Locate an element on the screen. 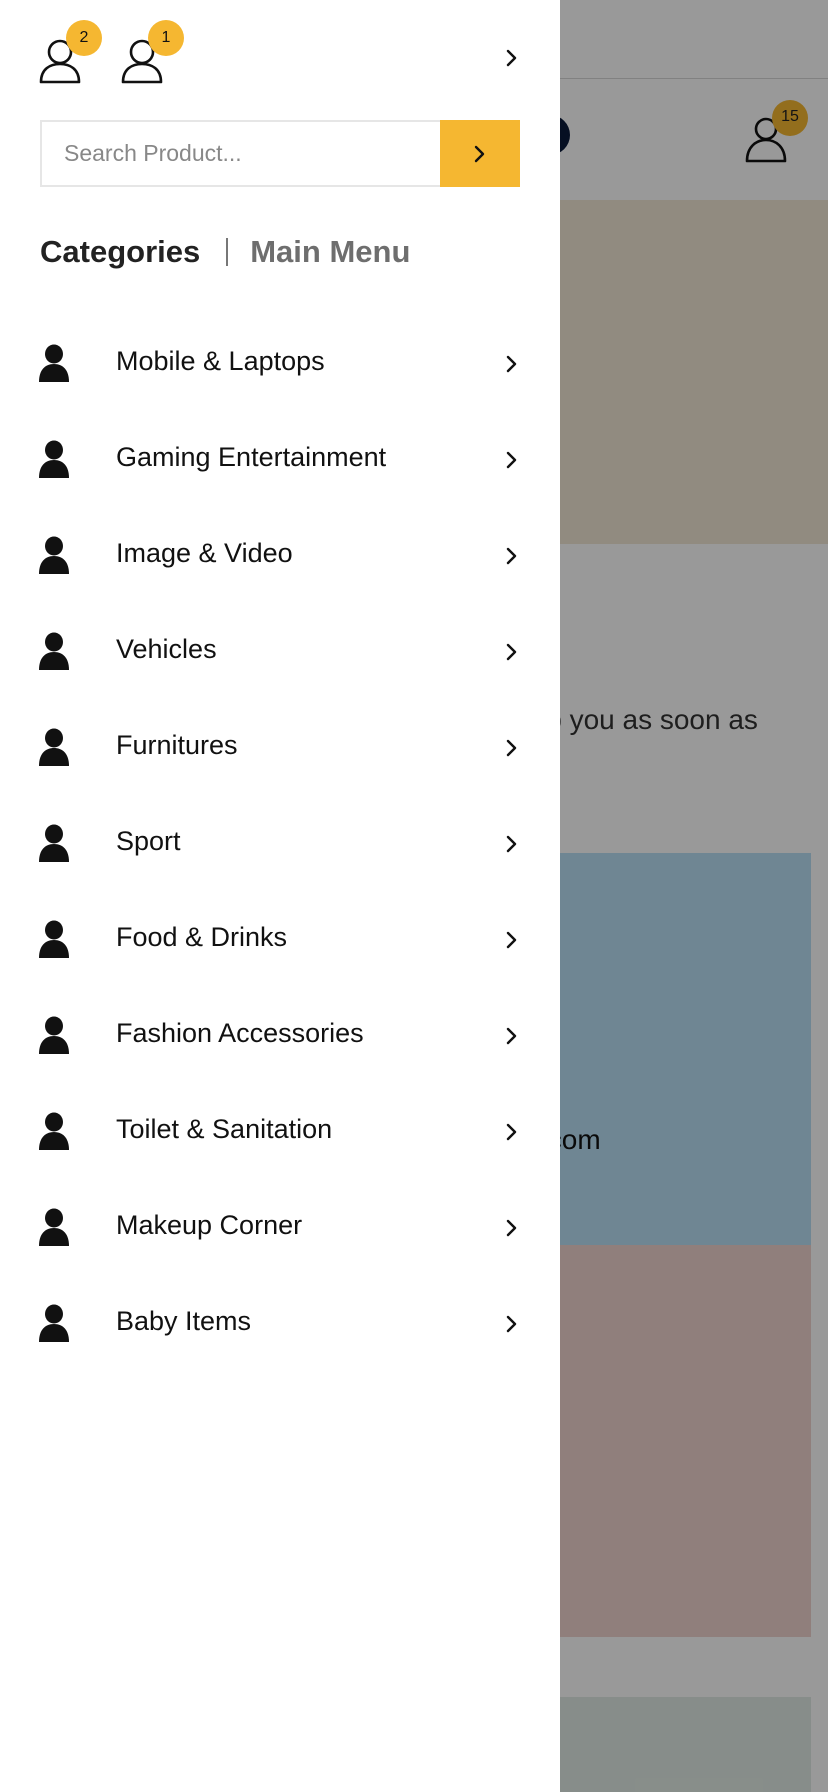 The image size is (828, 1792). category-label: Gaming Entertainment is located at coordinates (251, 457).